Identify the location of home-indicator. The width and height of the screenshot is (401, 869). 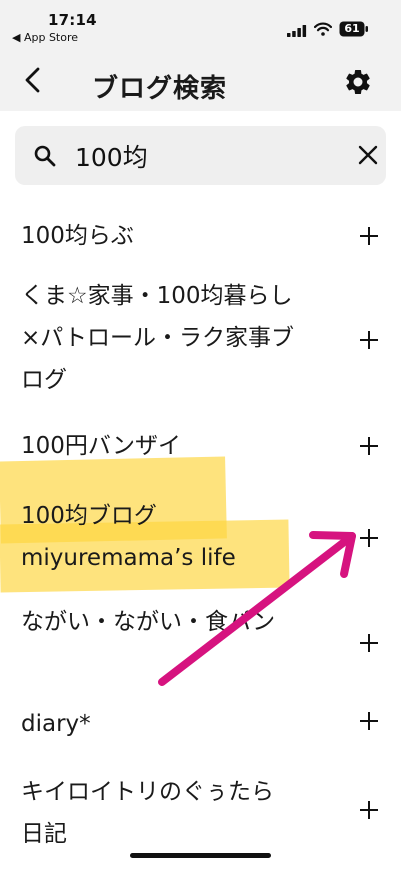
(200, 855).